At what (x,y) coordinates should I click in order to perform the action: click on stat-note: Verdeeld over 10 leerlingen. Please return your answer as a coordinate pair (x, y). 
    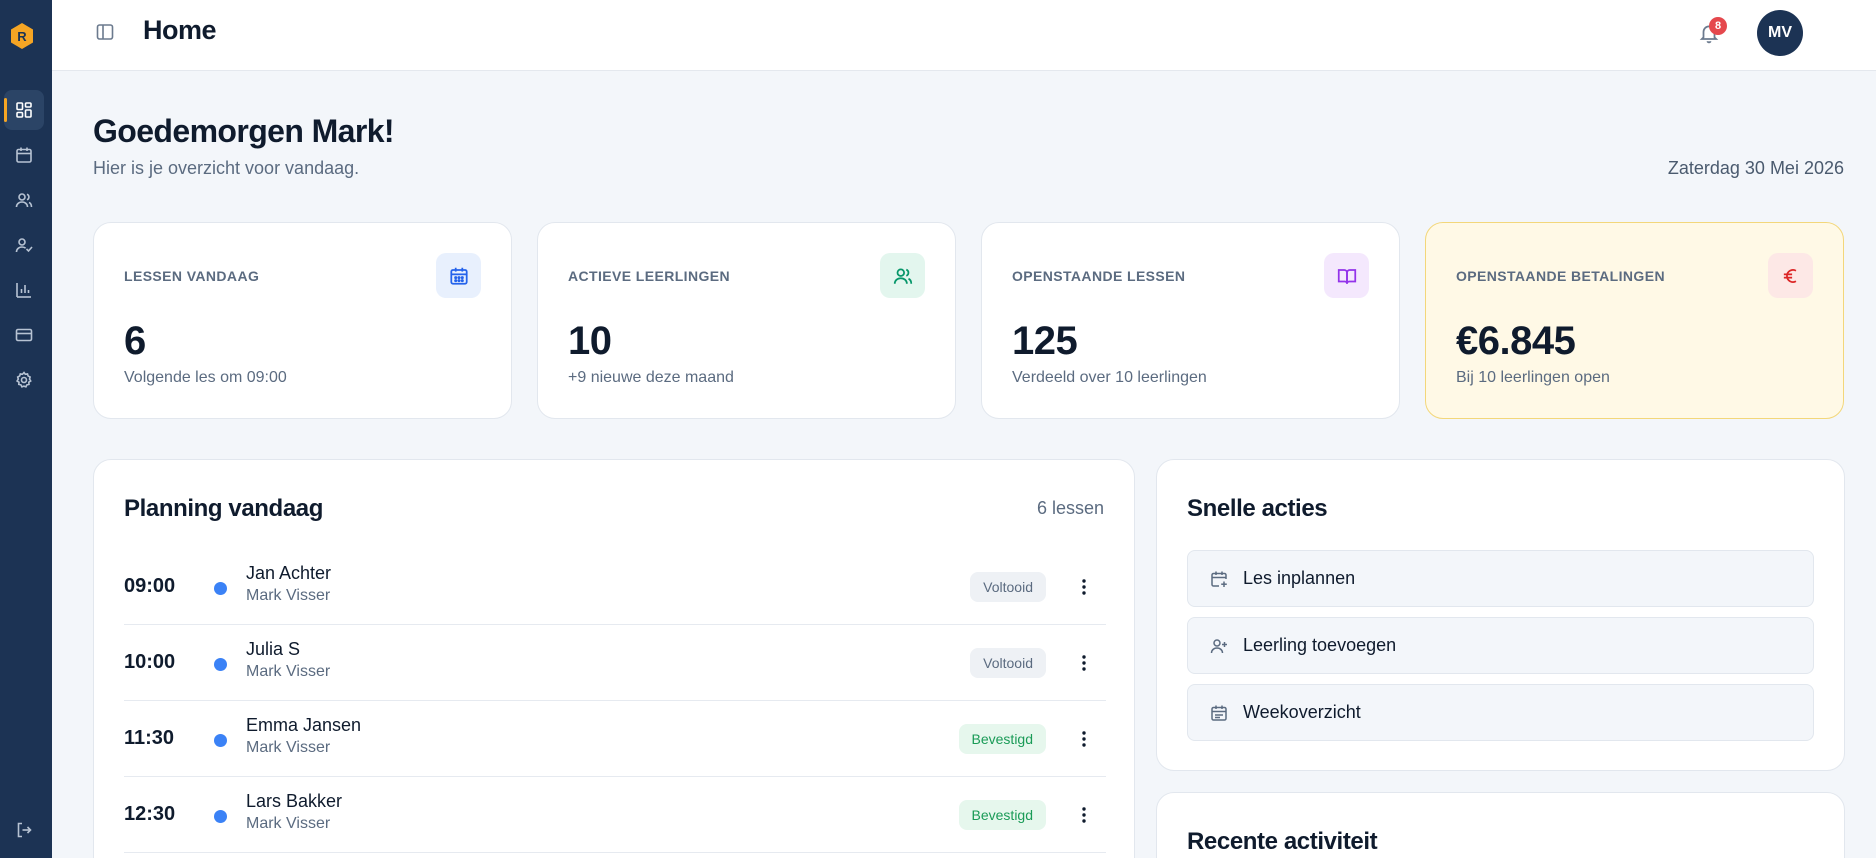
    Looking at the image, I should click on (1109, 377).